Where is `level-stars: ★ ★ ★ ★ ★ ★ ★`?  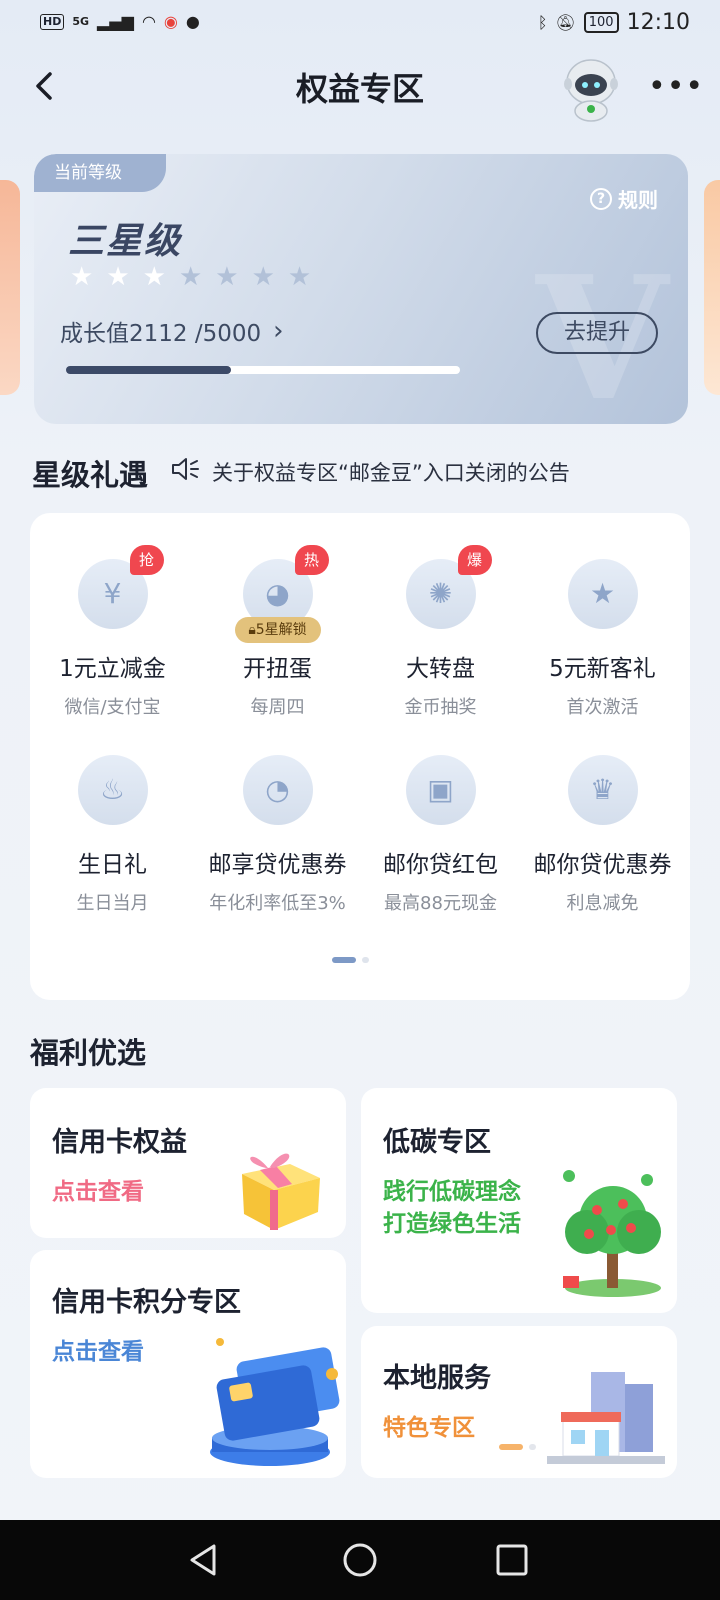
level-stars: ★ ★ ★ ★ ★ ★ ★ is located at coordinates (190, 277).